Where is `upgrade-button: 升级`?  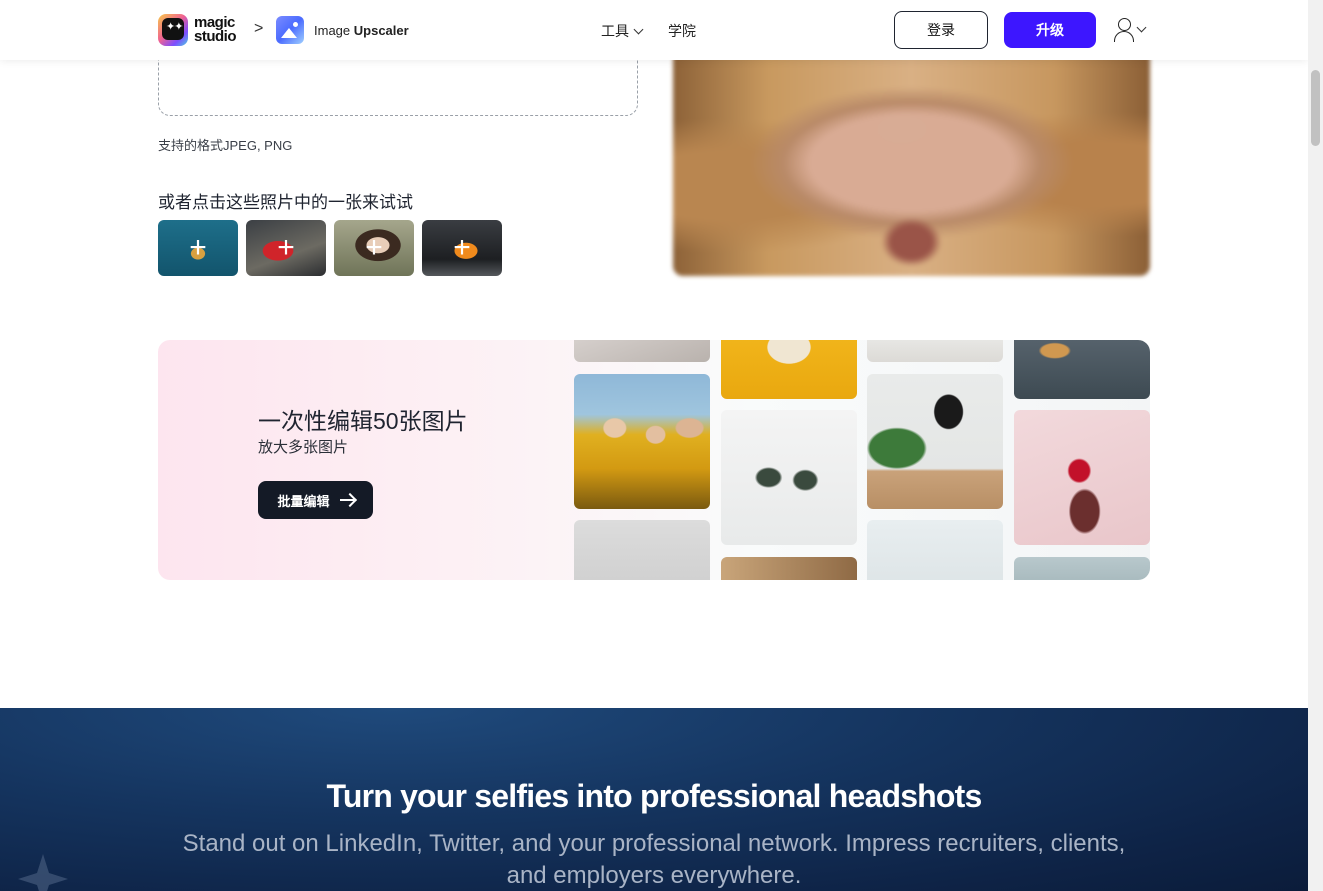 upgrade-button: 升级 is located at coordinates (1050, 30).